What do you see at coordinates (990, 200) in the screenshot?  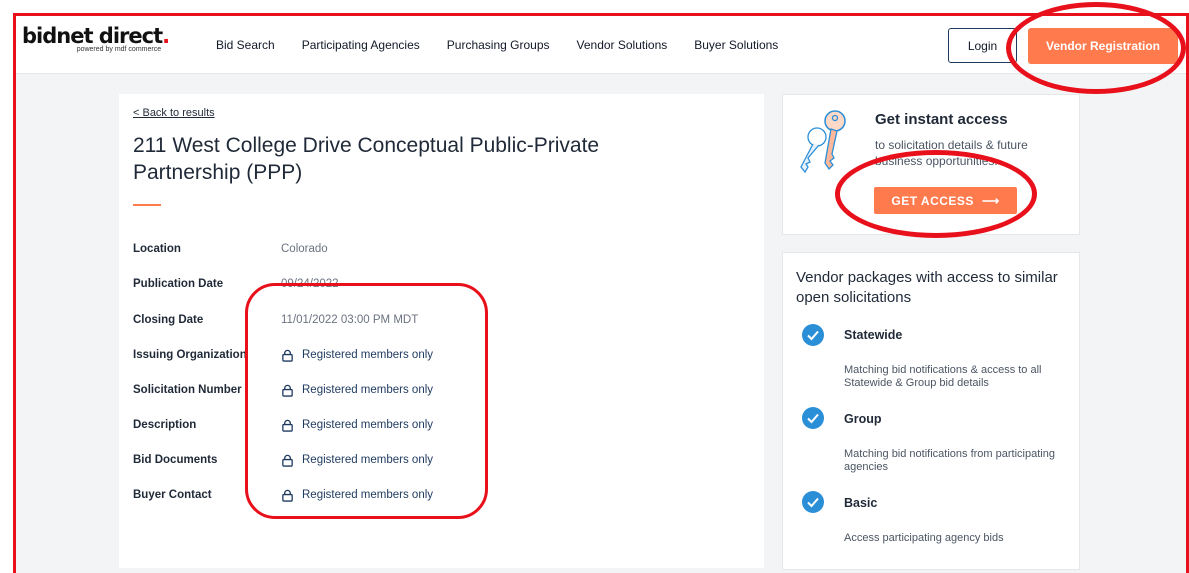 I see `arrow-right-icon: ⟶` at bounding box center [990, 200].